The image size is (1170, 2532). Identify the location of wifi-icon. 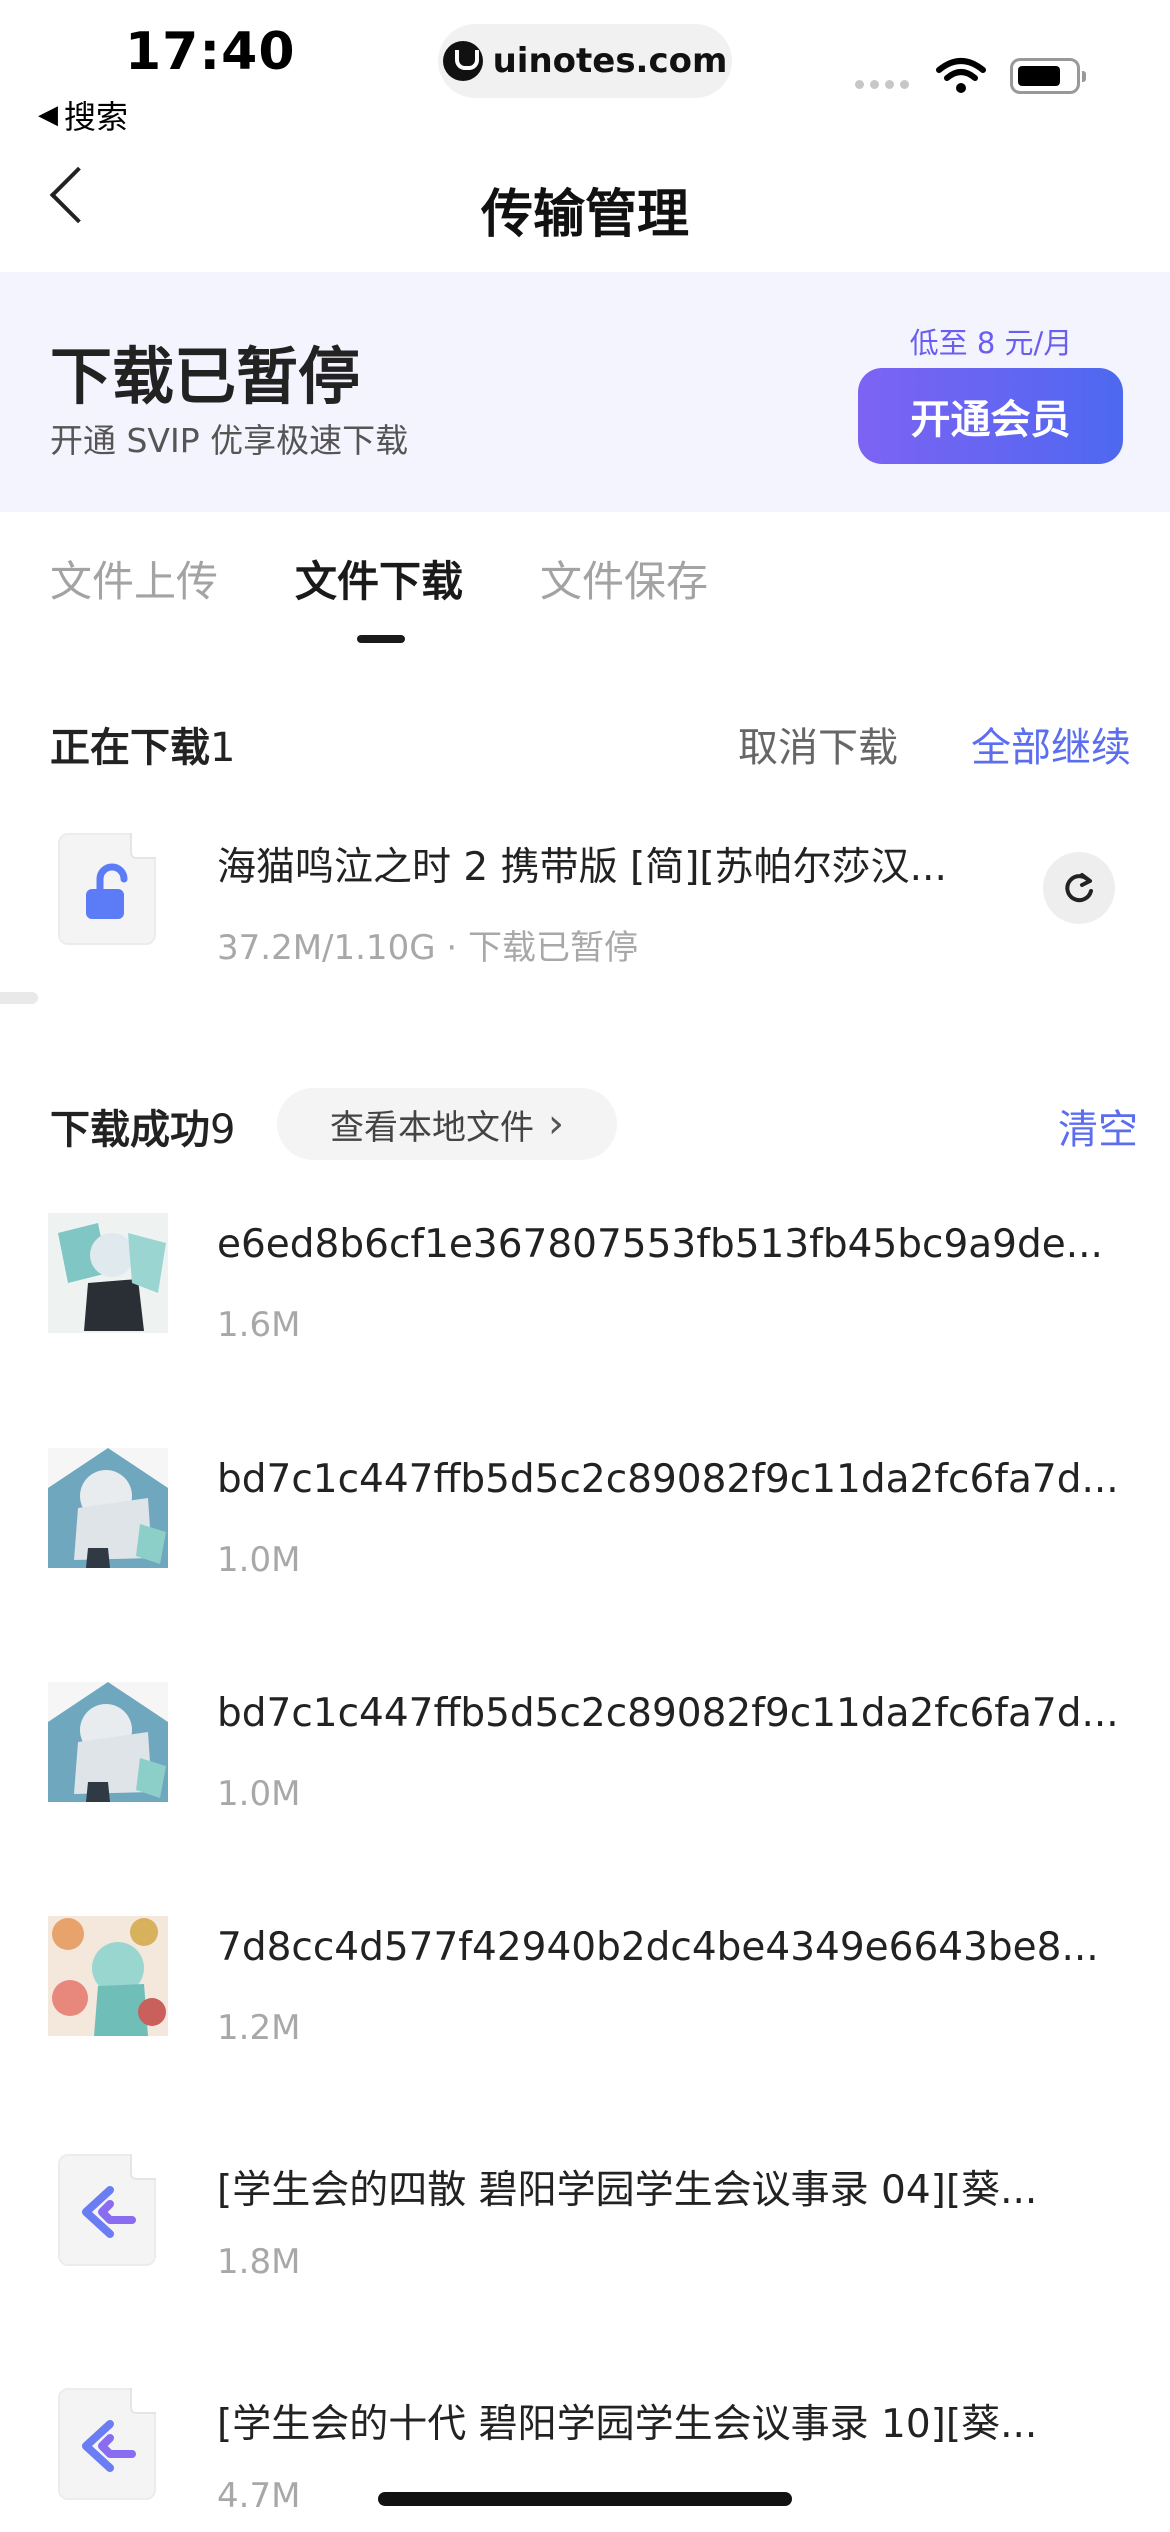
(961, 75).